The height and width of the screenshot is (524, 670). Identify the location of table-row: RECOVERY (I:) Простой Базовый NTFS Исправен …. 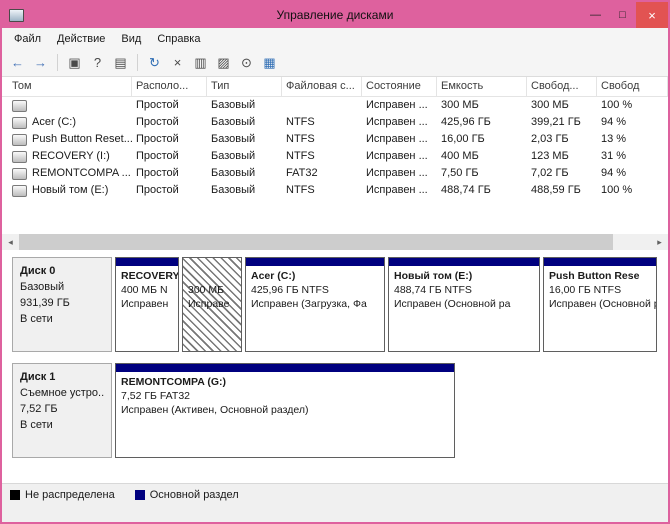
(335, 156).